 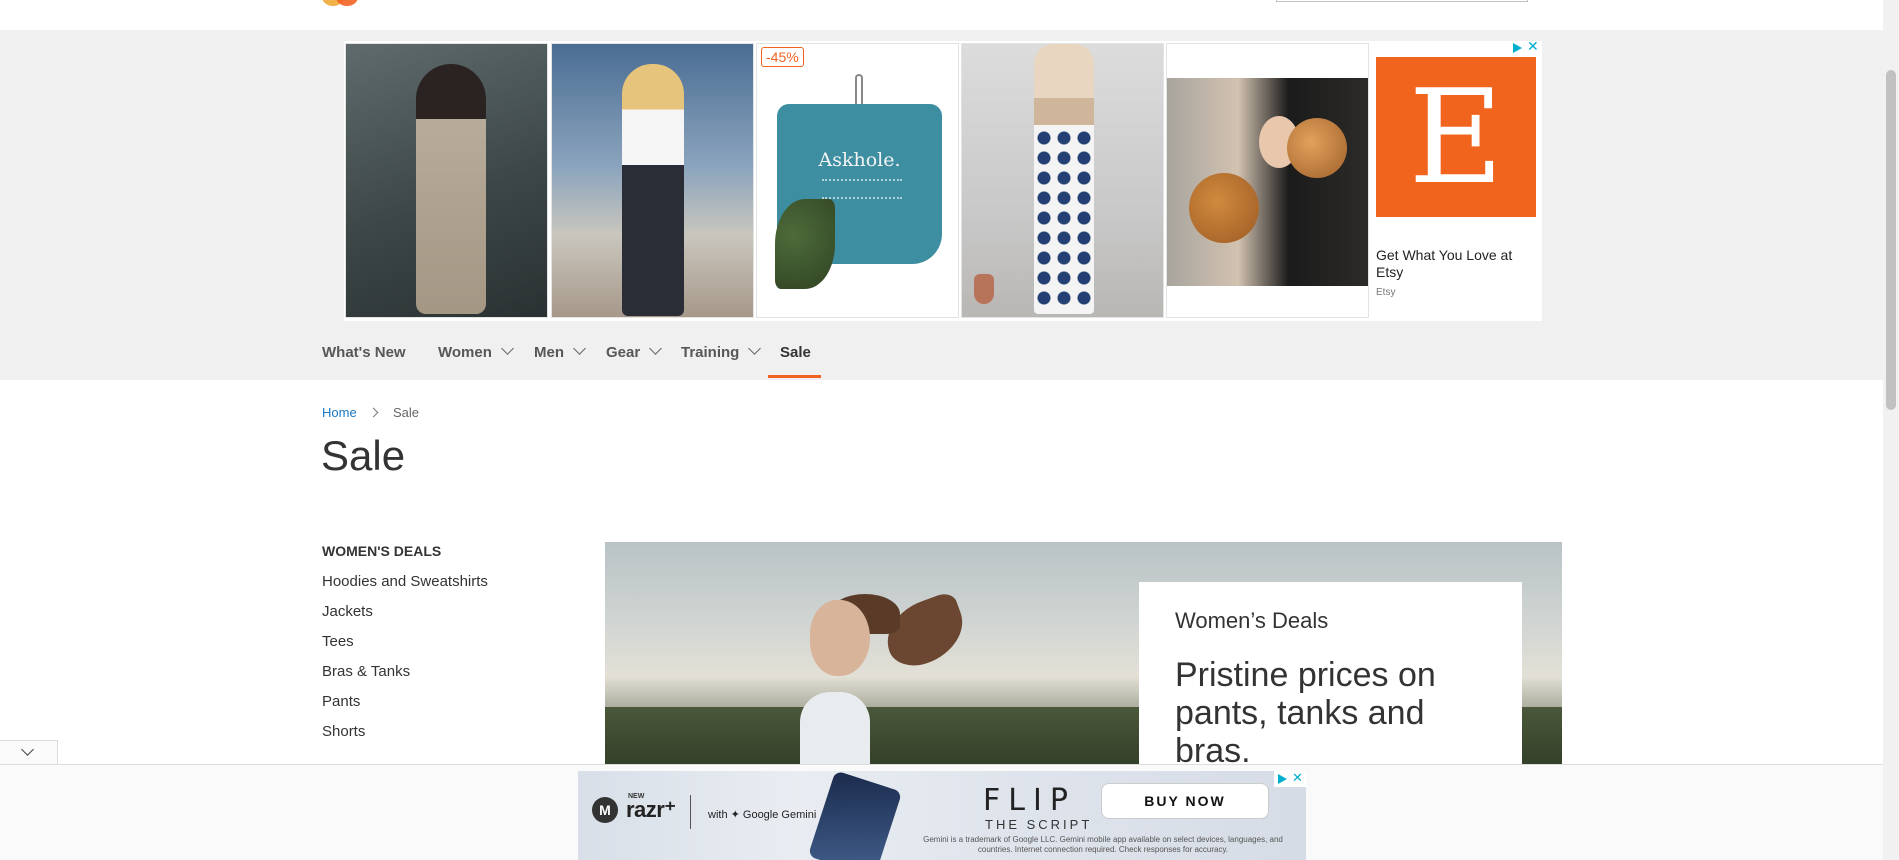 I want to click on sidebar-link-jackets: Jackets, so click(x=405, y=616).